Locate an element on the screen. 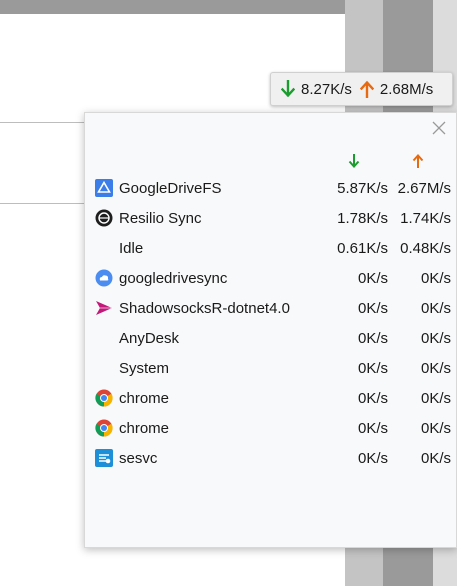 The width and height of the screenshot is (457, 586). process-row: Idle 0.61K/s 0.48K/s is located at coordinates (270, 248).